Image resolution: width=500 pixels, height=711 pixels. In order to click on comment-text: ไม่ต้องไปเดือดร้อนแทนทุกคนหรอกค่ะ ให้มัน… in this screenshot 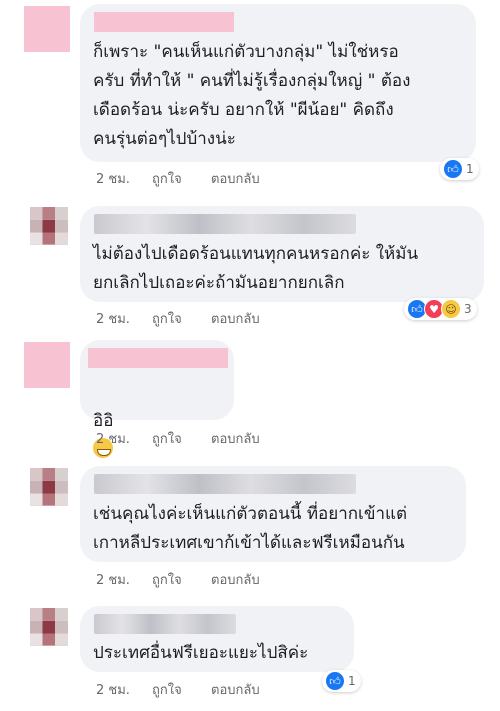, I will do `click(256, 268)`.